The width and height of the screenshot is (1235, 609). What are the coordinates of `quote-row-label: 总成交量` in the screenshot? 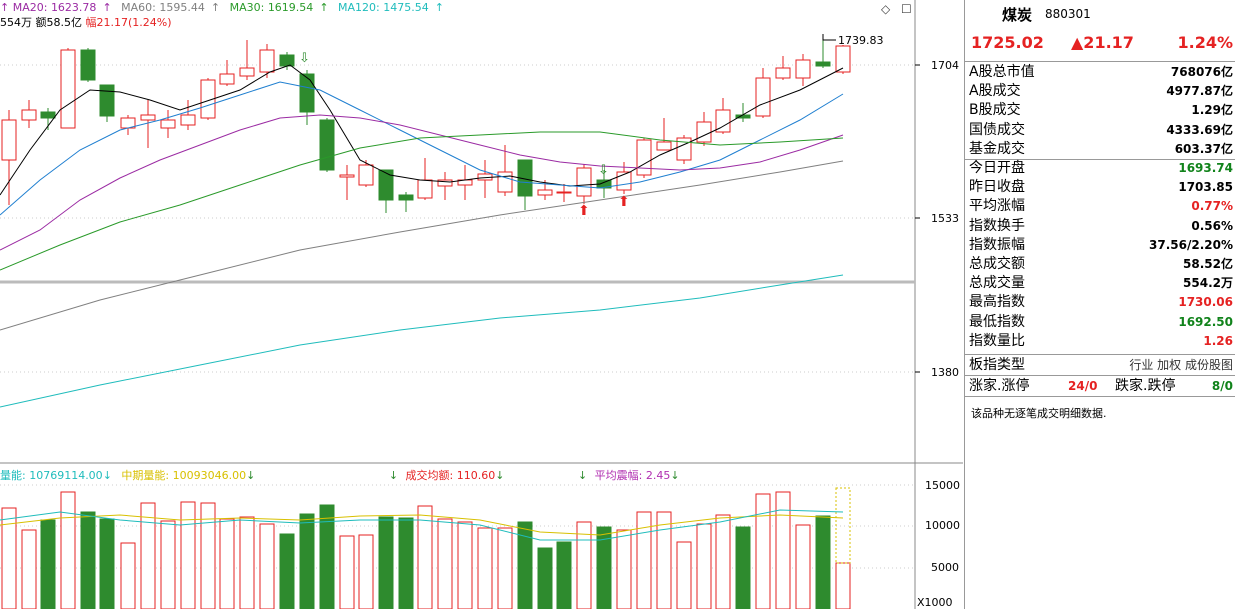 It's located at (997, 283).